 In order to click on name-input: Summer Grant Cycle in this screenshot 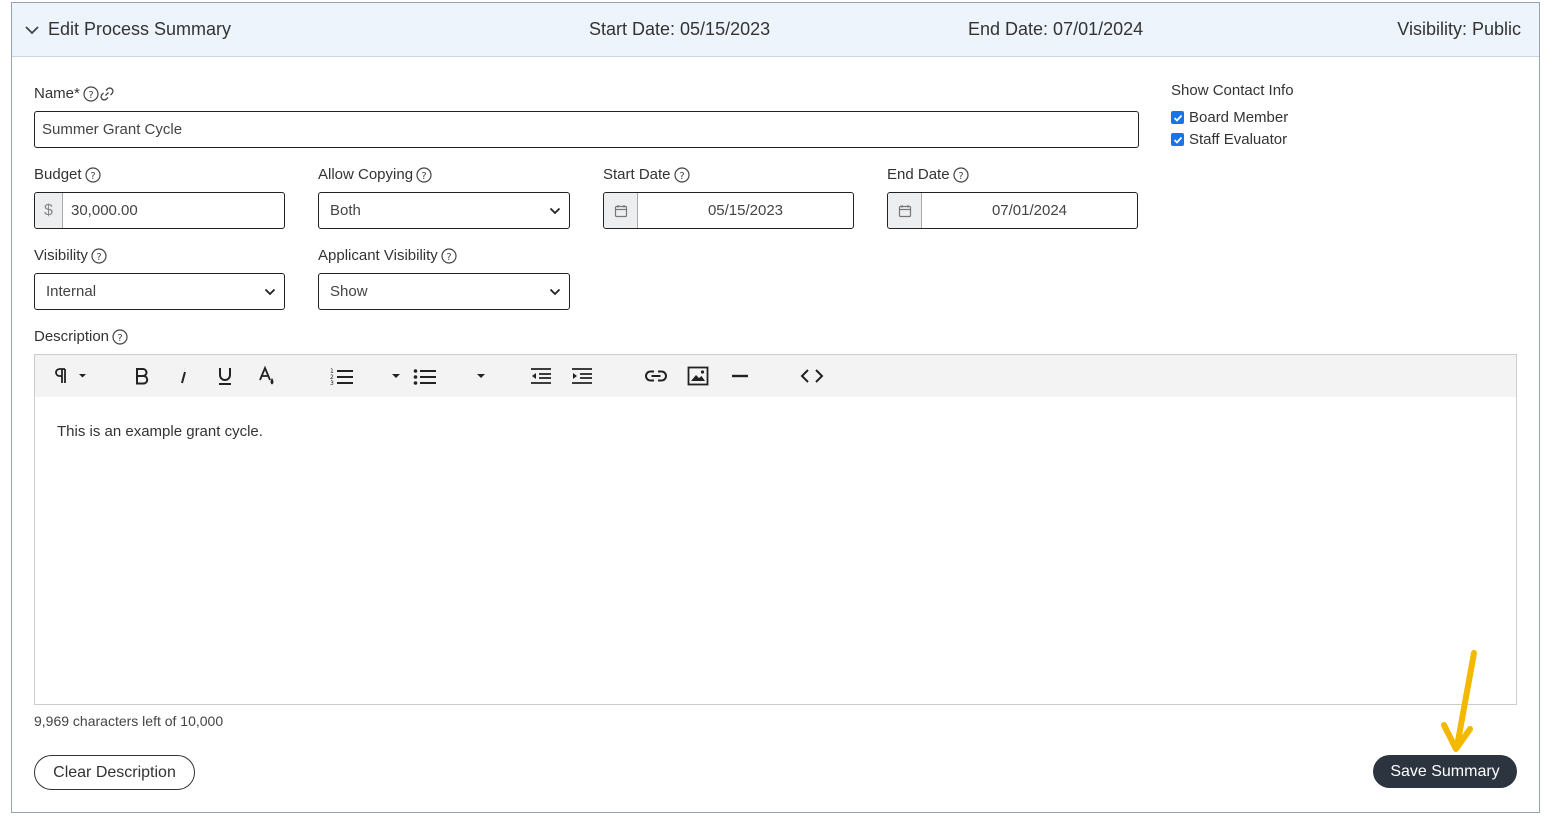, I will do `click(586, 129)`.